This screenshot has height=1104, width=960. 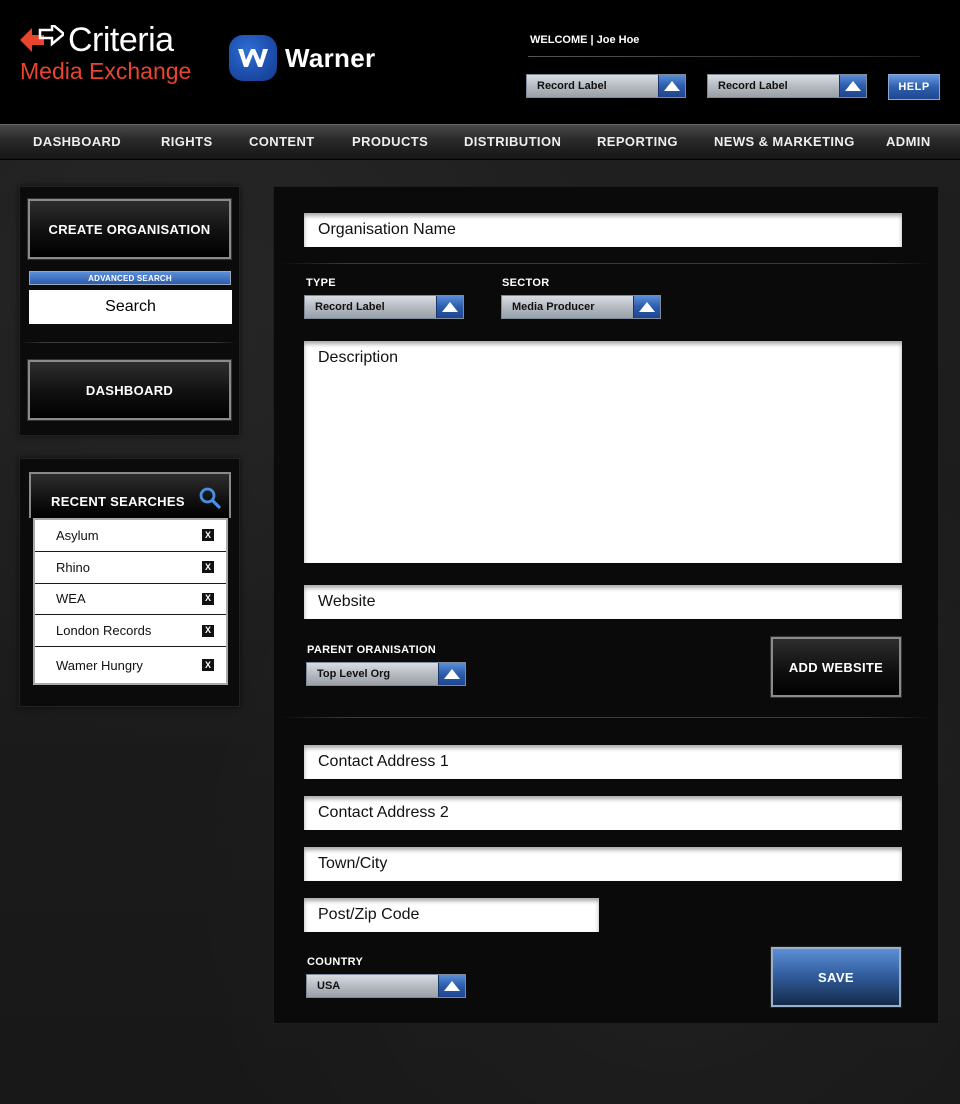 I want to click on add-website-button: ADD WEBSITE, so click(x=836, y=667).